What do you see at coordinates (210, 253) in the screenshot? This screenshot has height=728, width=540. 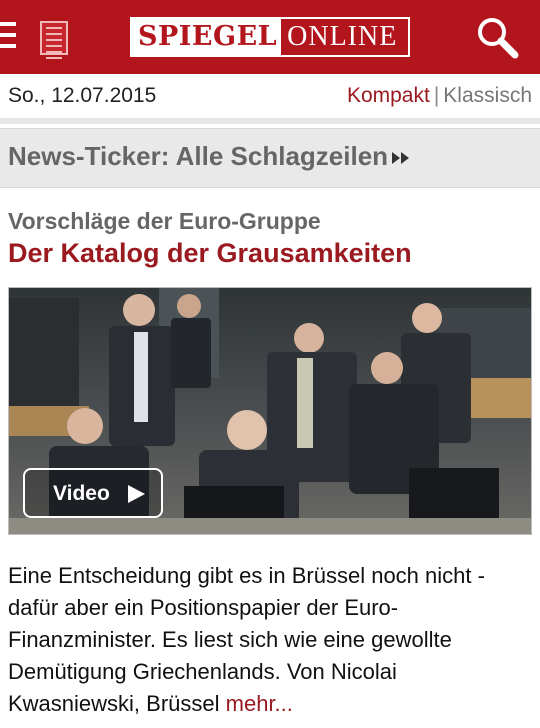 I see `article-headline: Der Katalog der Grausamkeiten` at bounding box center [210, 253].